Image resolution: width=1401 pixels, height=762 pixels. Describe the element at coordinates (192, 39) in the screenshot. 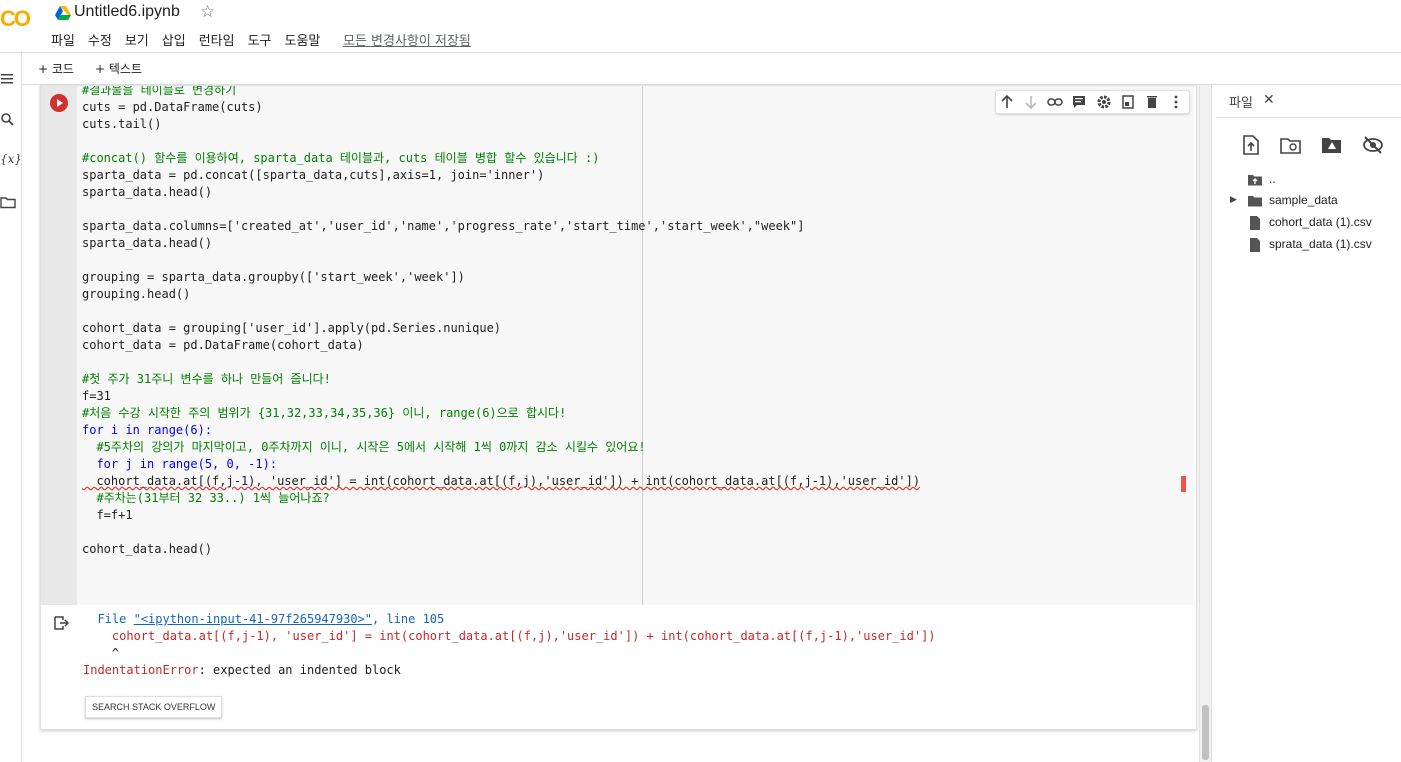

I see `menu-bar: 파일 수정 보기 삽입 런타임 도구 도움말` at that location.